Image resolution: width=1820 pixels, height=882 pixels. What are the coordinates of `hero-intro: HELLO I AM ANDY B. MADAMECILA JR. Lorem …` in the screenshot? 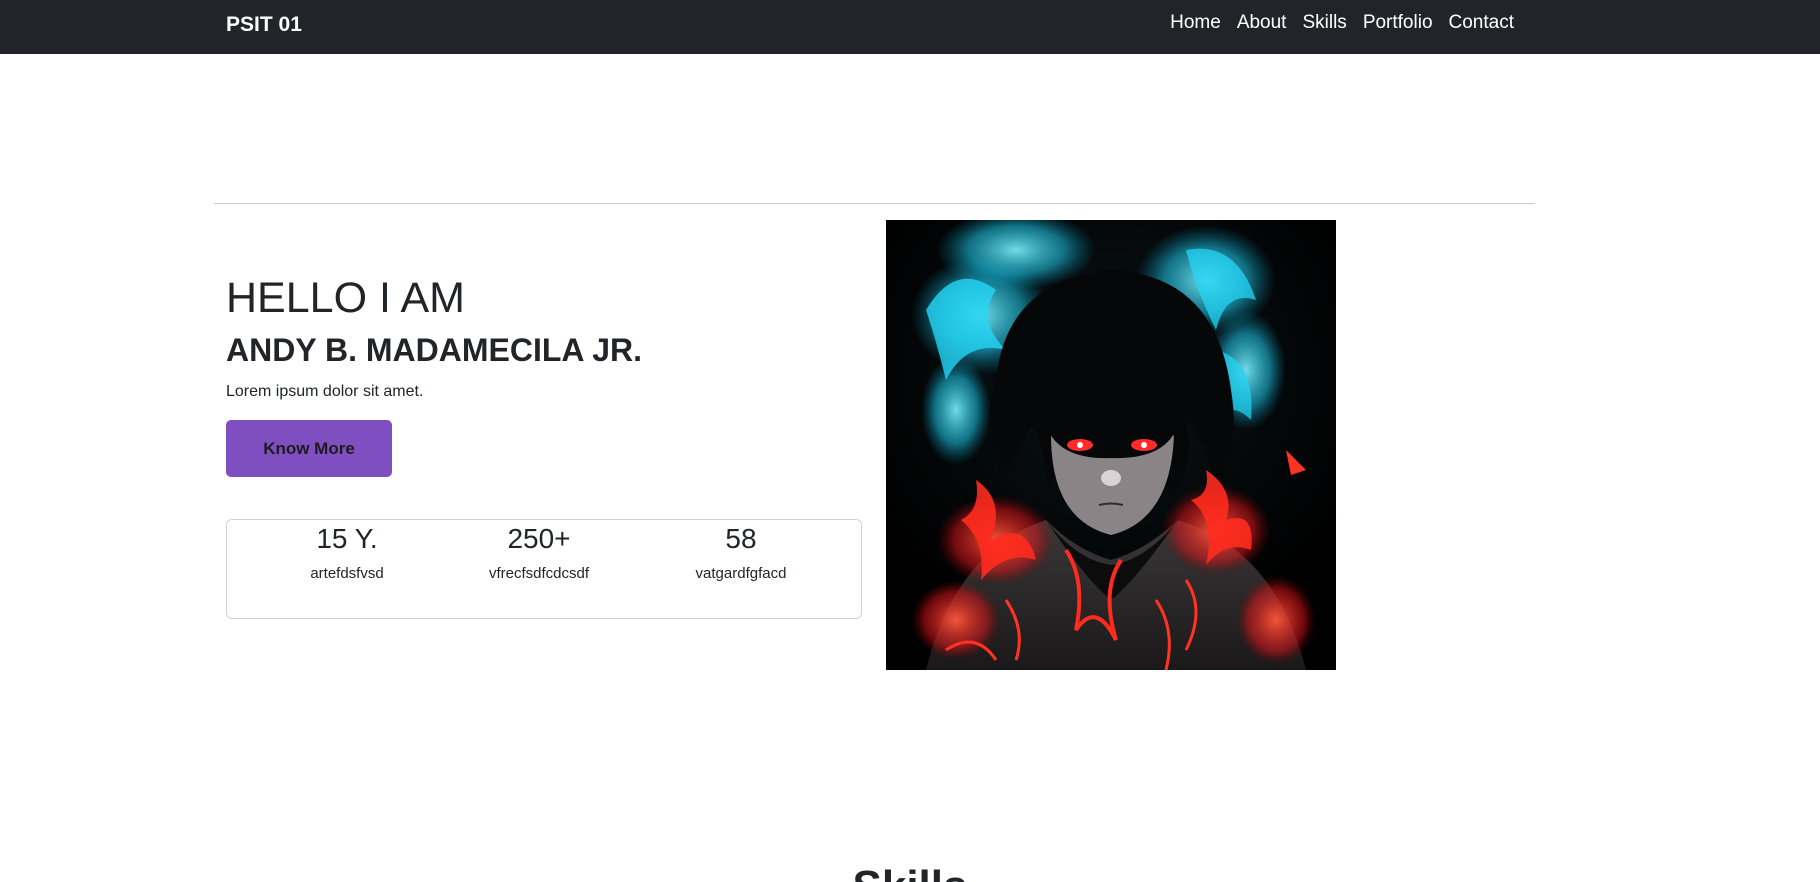 It's located at (544, 373).